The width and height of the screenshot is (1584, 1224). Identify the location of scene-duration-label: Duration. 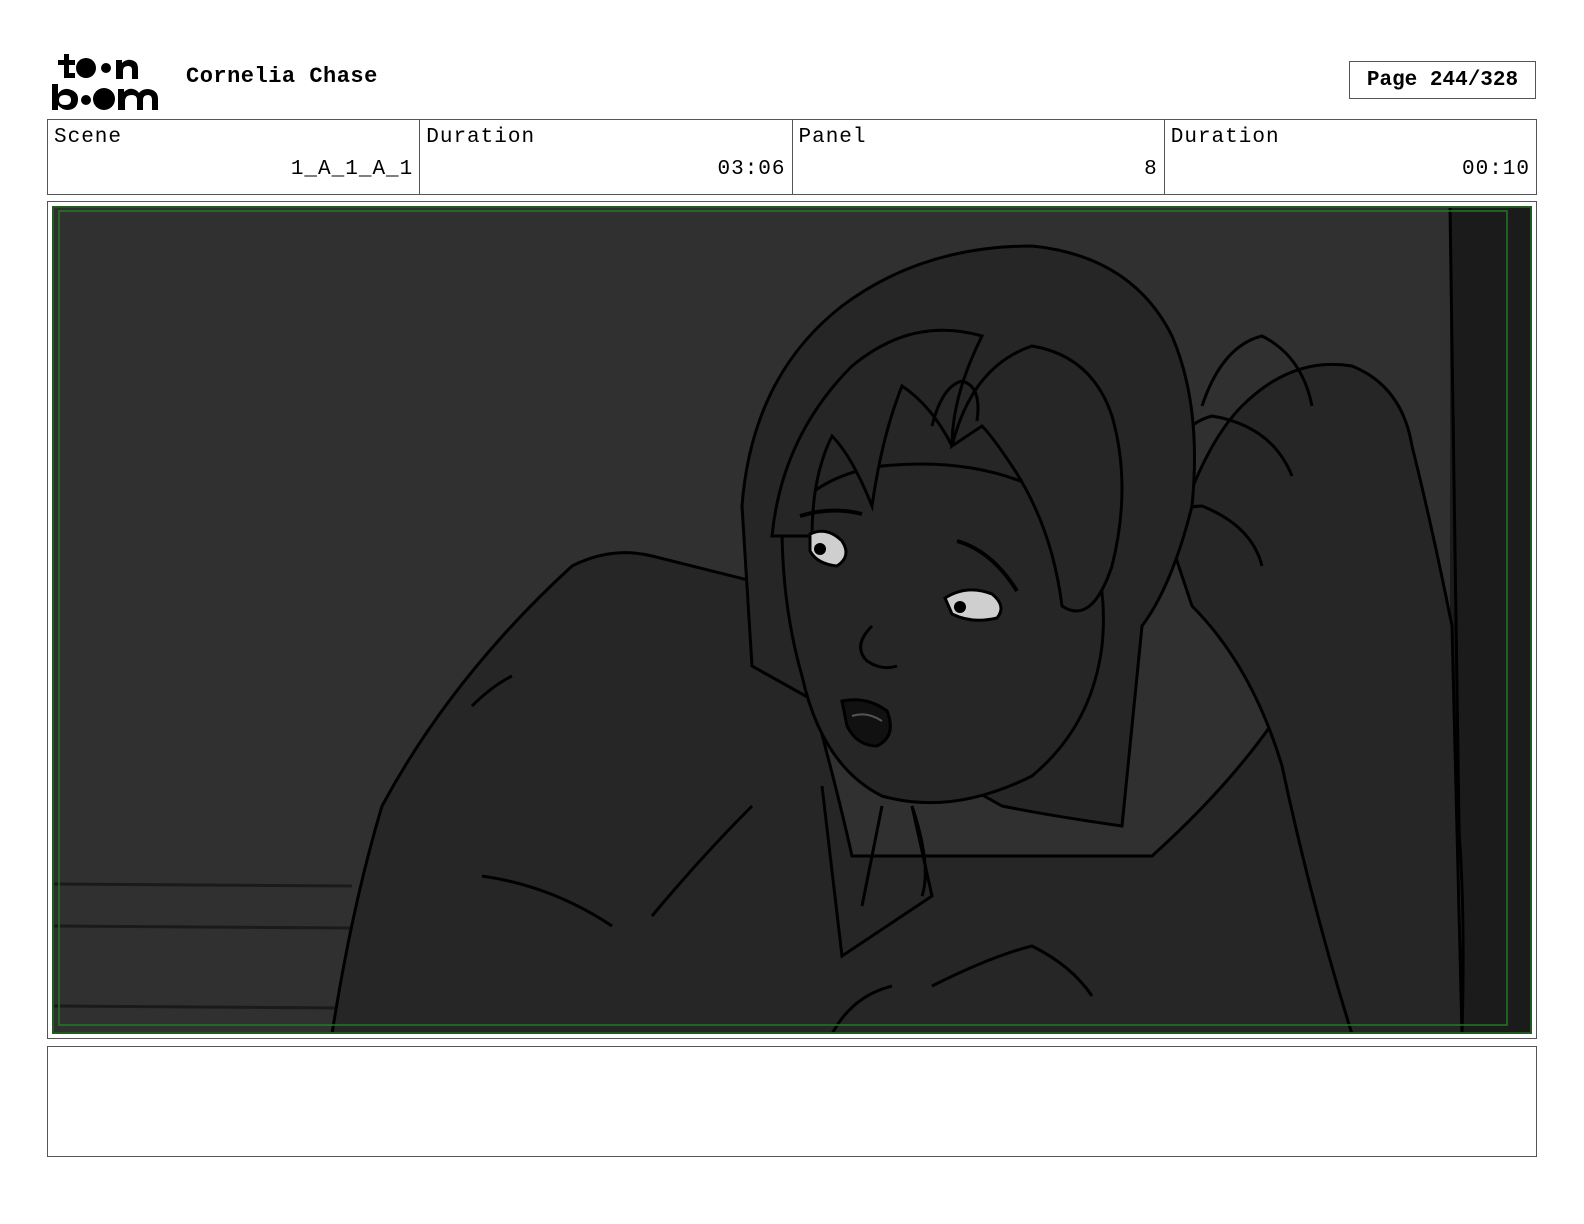
(481, 137).